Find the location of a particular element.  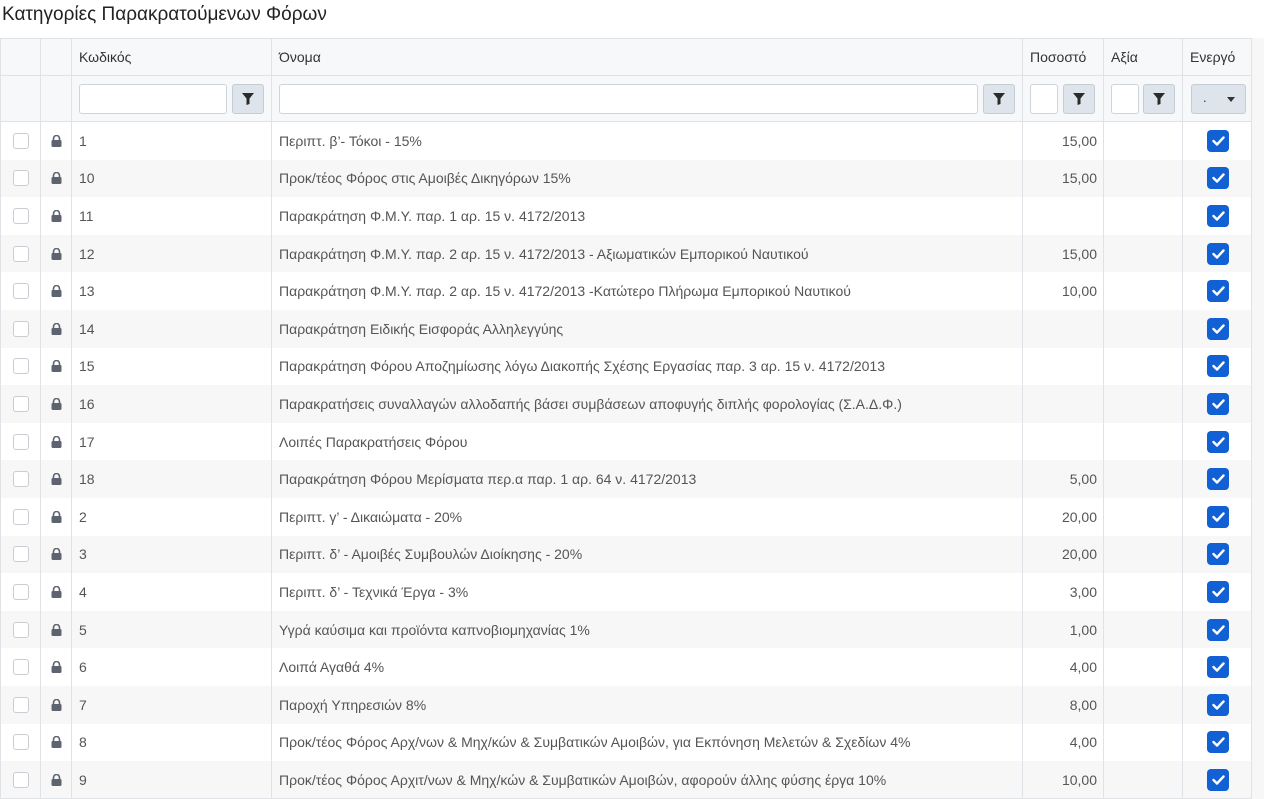

header-row: Κωδικός Όνομα Ποσοστό Αξία Ενεργό is located at coordinates (626, 57).